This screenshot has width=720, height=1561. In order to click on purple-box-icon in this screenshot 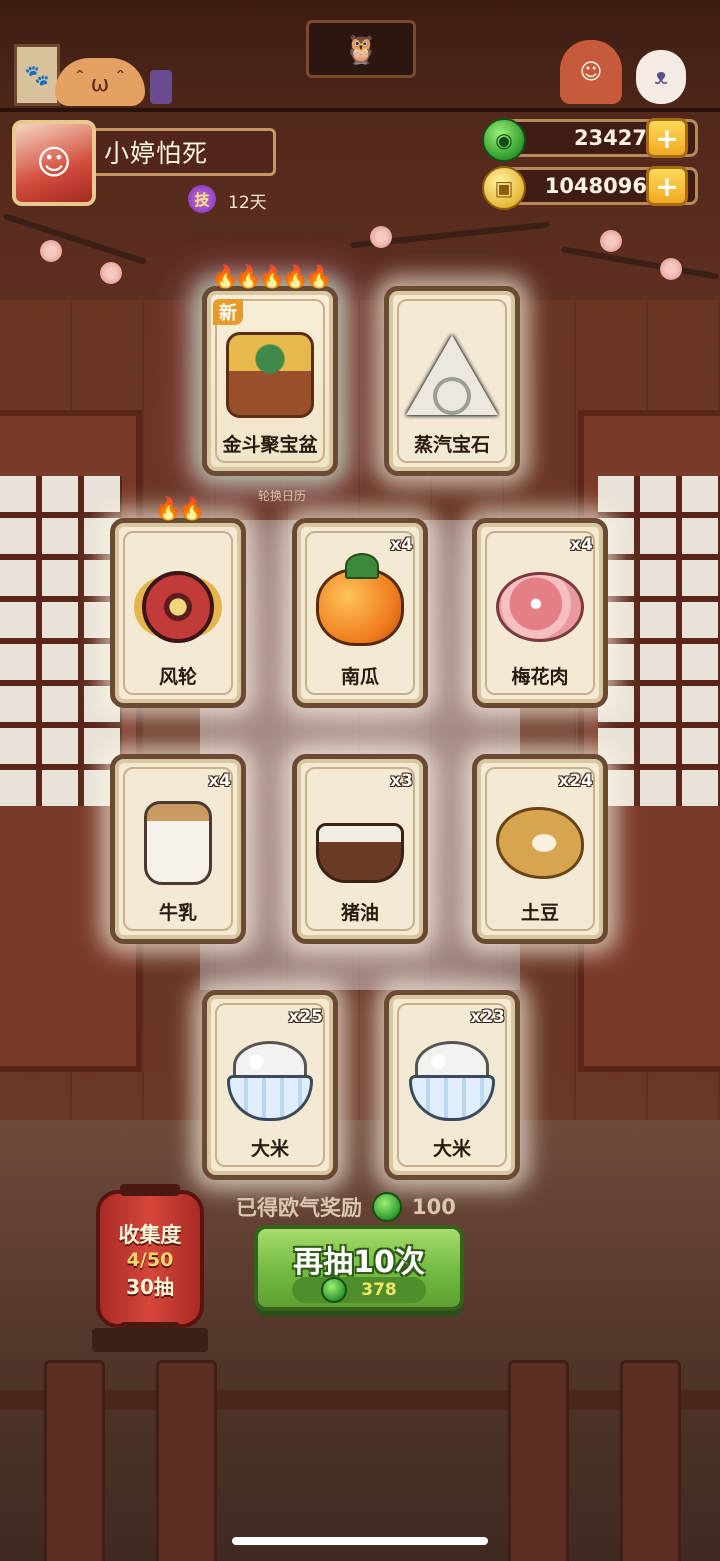, I will do `click(161, 87)`.